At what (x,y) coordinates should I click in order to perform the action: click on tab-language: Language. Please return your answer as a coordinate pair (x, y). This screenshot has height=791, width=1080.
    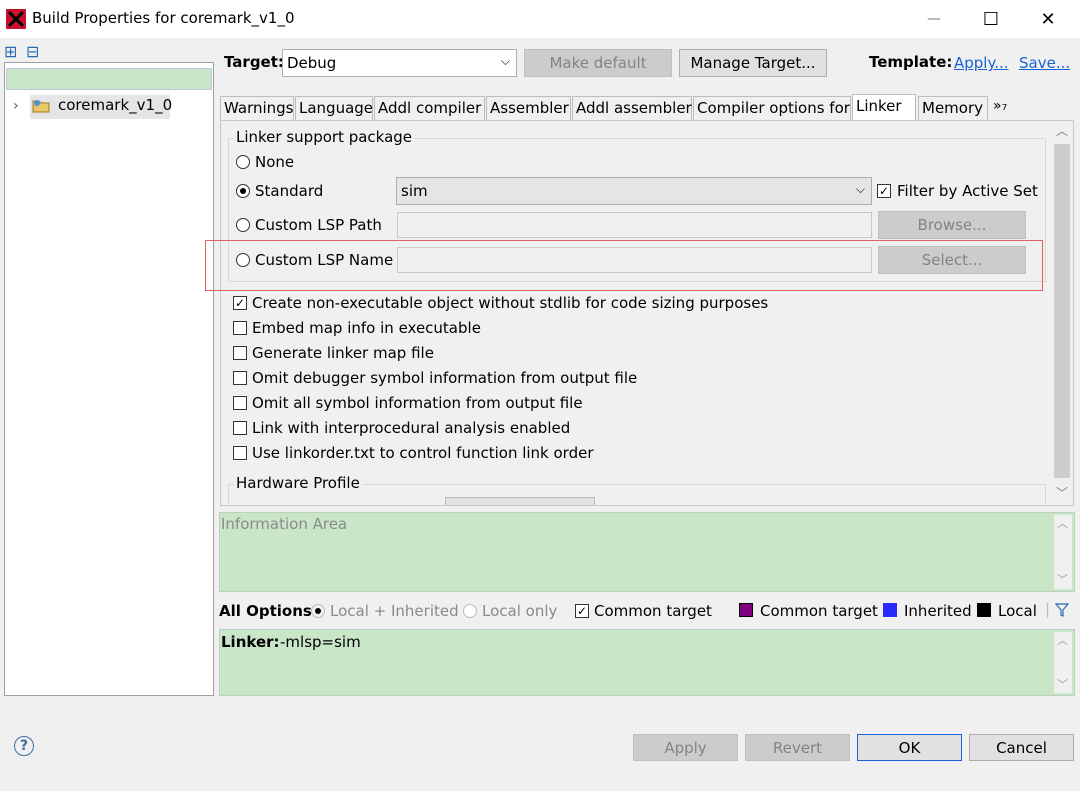
    Looking at the image, I should click on (334, 108).